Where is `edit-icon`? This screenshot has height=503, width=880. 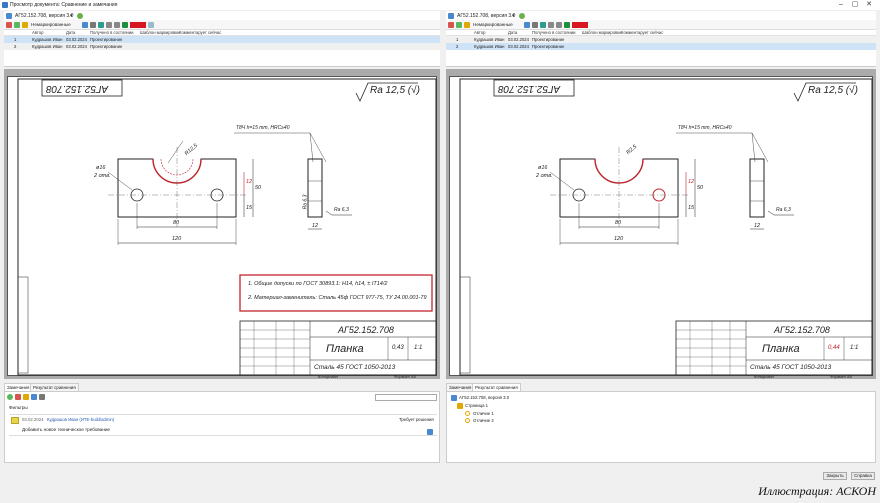
edit-icon is located at coordinates (26, 397).